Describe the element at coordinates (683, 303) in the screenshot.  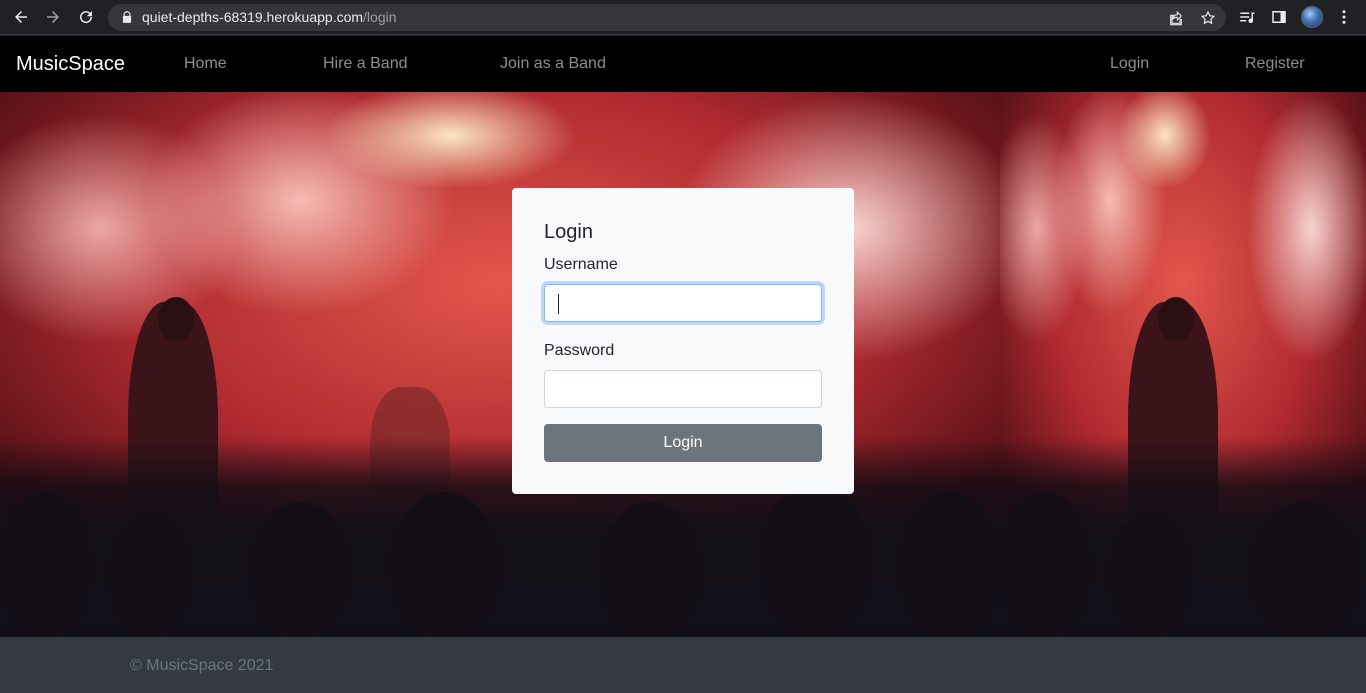
I see `username-input` at that location.